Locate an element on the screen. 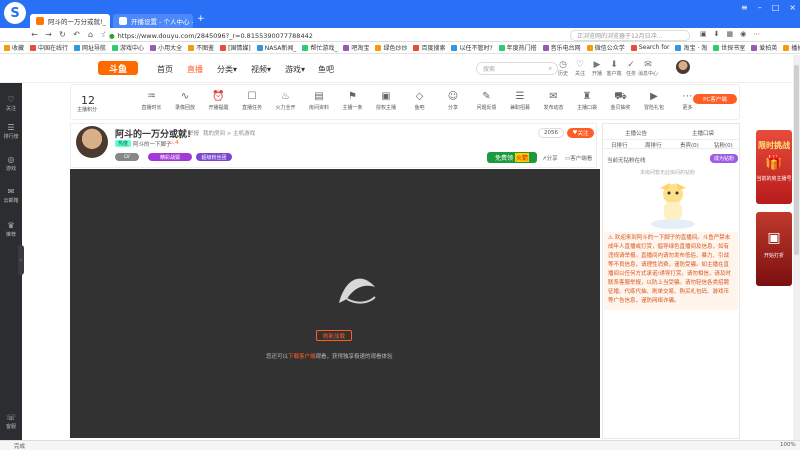  sidebar-item-game: ◎ 游戏 is located at coordinates (11, 163).